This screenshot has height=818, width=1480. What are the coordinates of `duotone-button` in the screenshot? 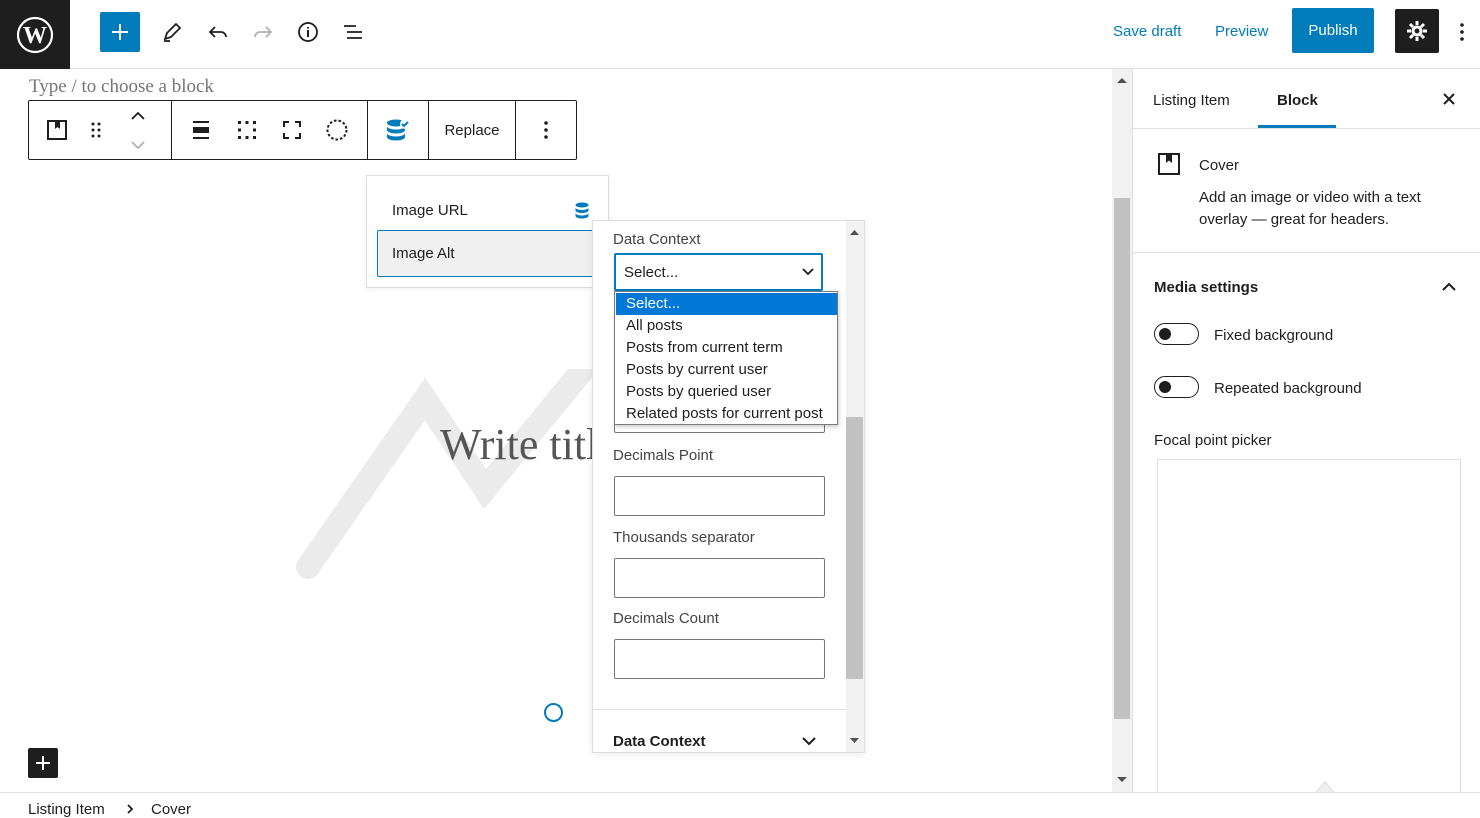 It's located at (337, 130).